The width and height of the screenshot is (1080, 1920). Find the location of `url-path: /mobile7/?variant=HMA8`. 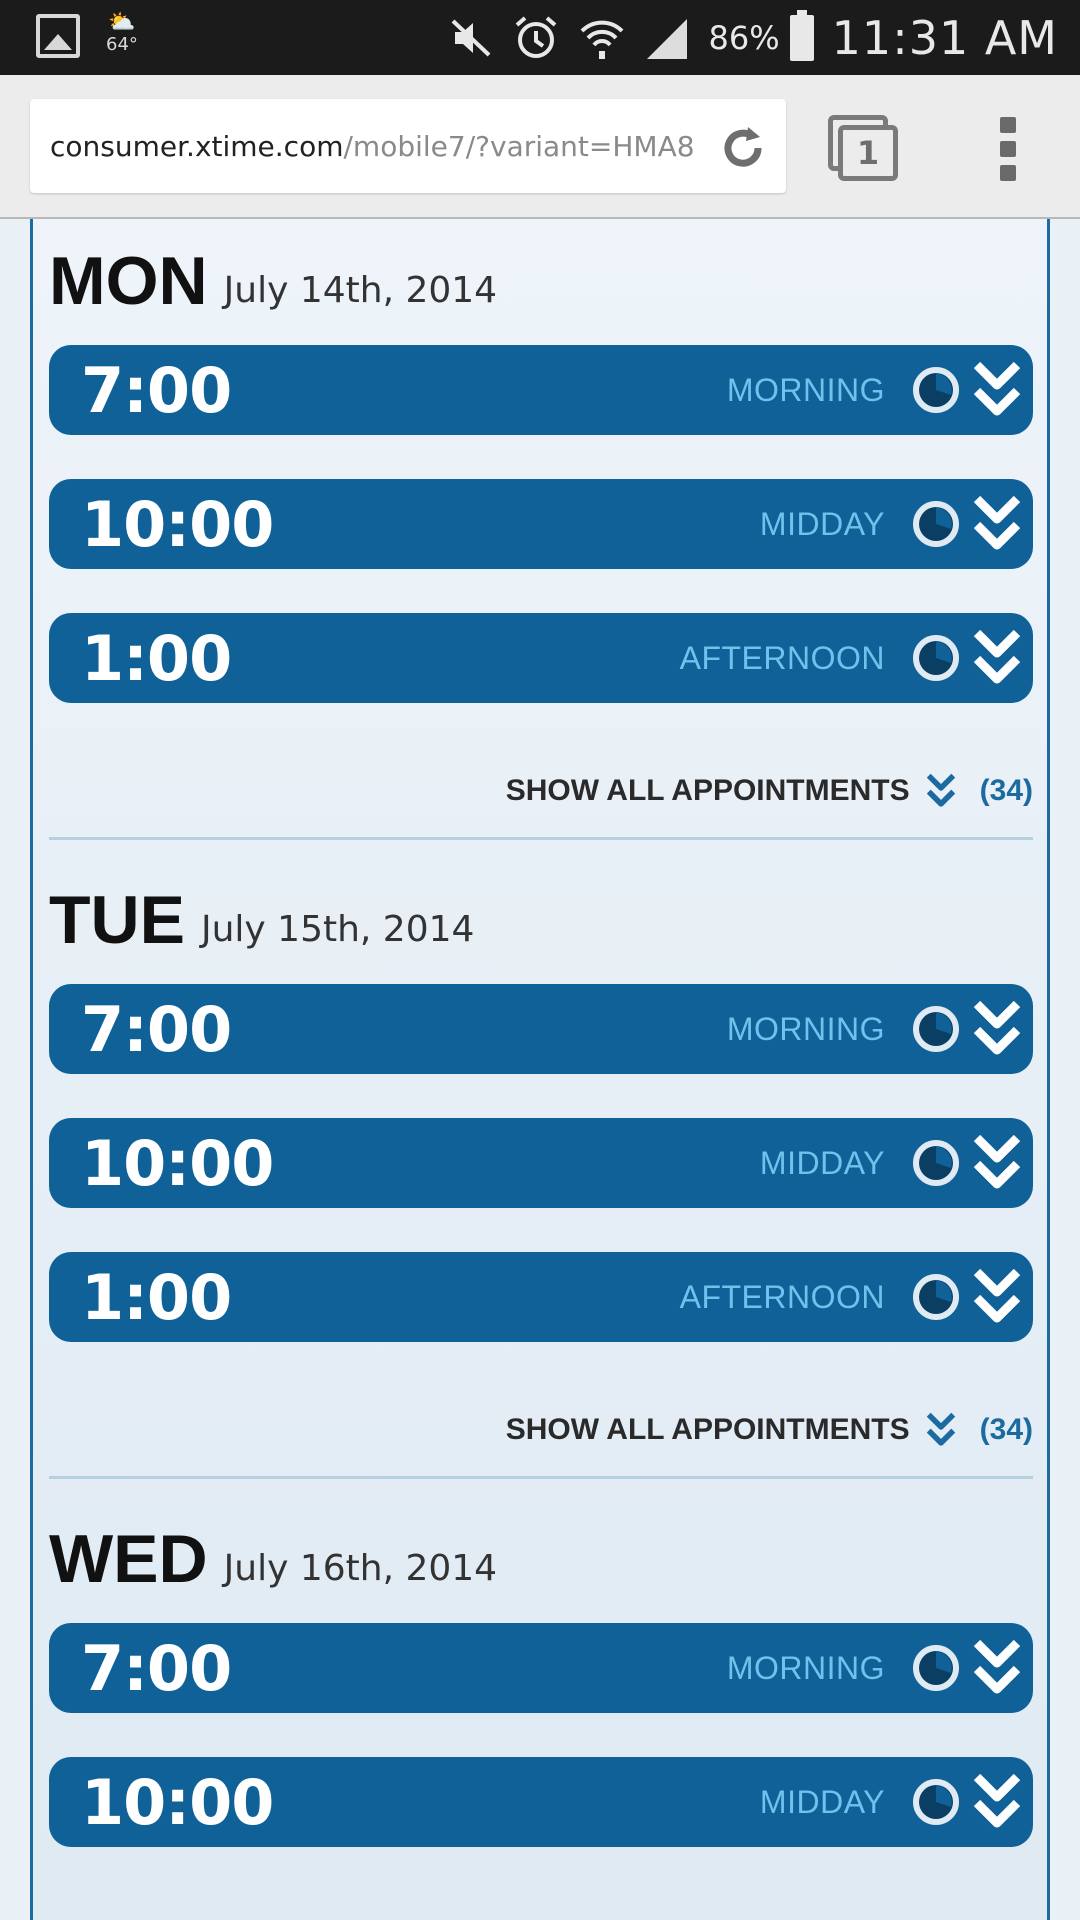

url-path: /mobile7/?variant=HMA8 is located at coordinates (519, 146).